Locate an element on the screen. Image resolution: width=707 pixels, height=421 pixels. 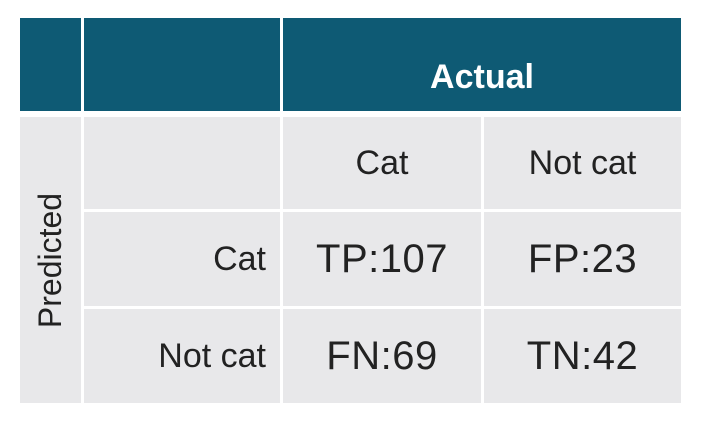
blank-cell is located at coordinates (182, 163).